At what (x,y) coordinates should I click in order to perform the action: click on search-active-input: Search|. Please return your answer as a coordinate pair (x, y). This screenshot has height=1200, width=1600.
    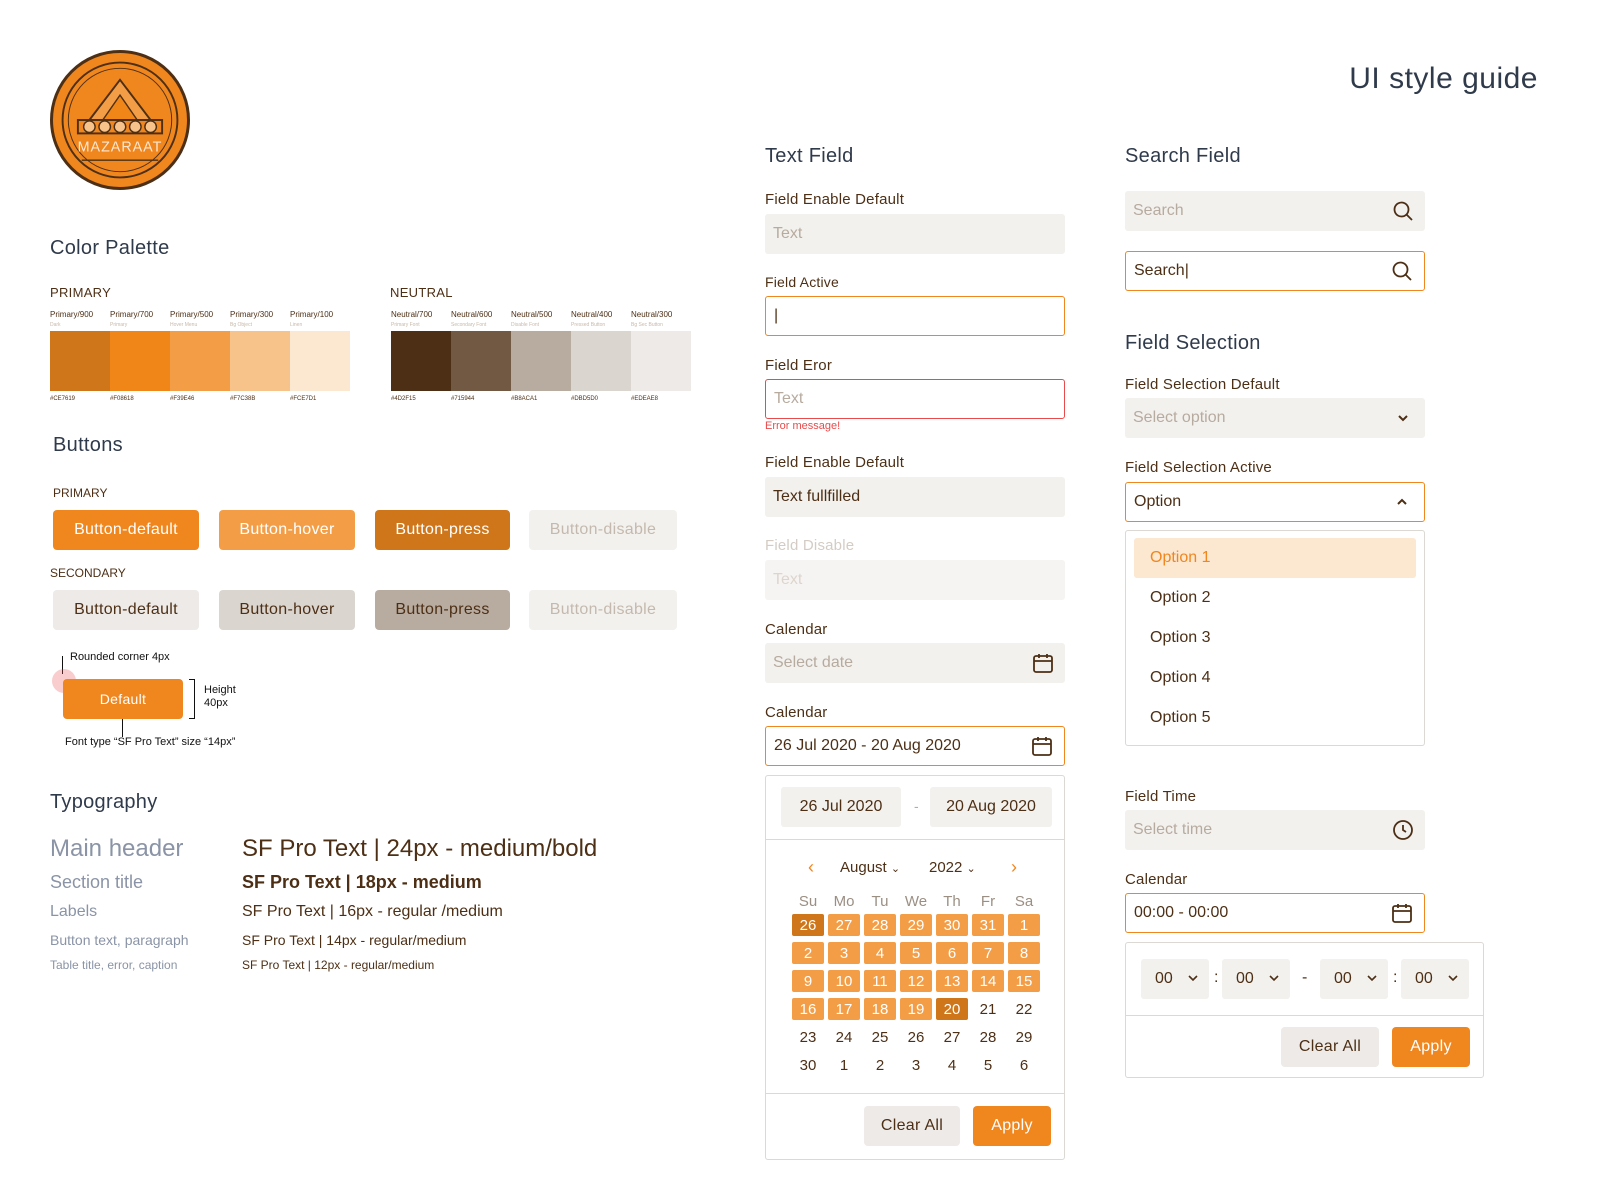
    Looking at the image, I should click on (1275, 271).